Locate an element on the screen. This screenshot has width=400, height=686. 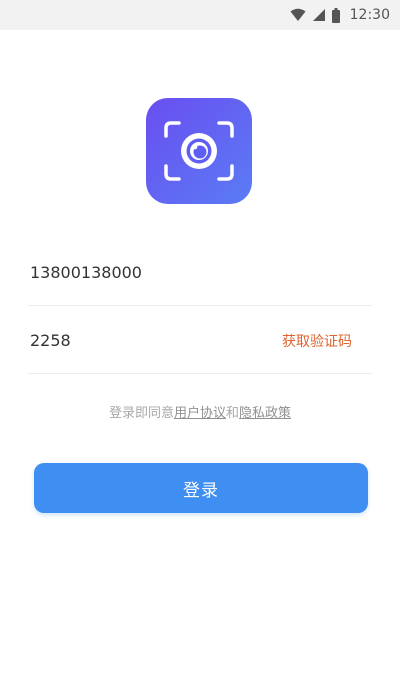
camera-scan-icon is located at coordinates (199, 151).